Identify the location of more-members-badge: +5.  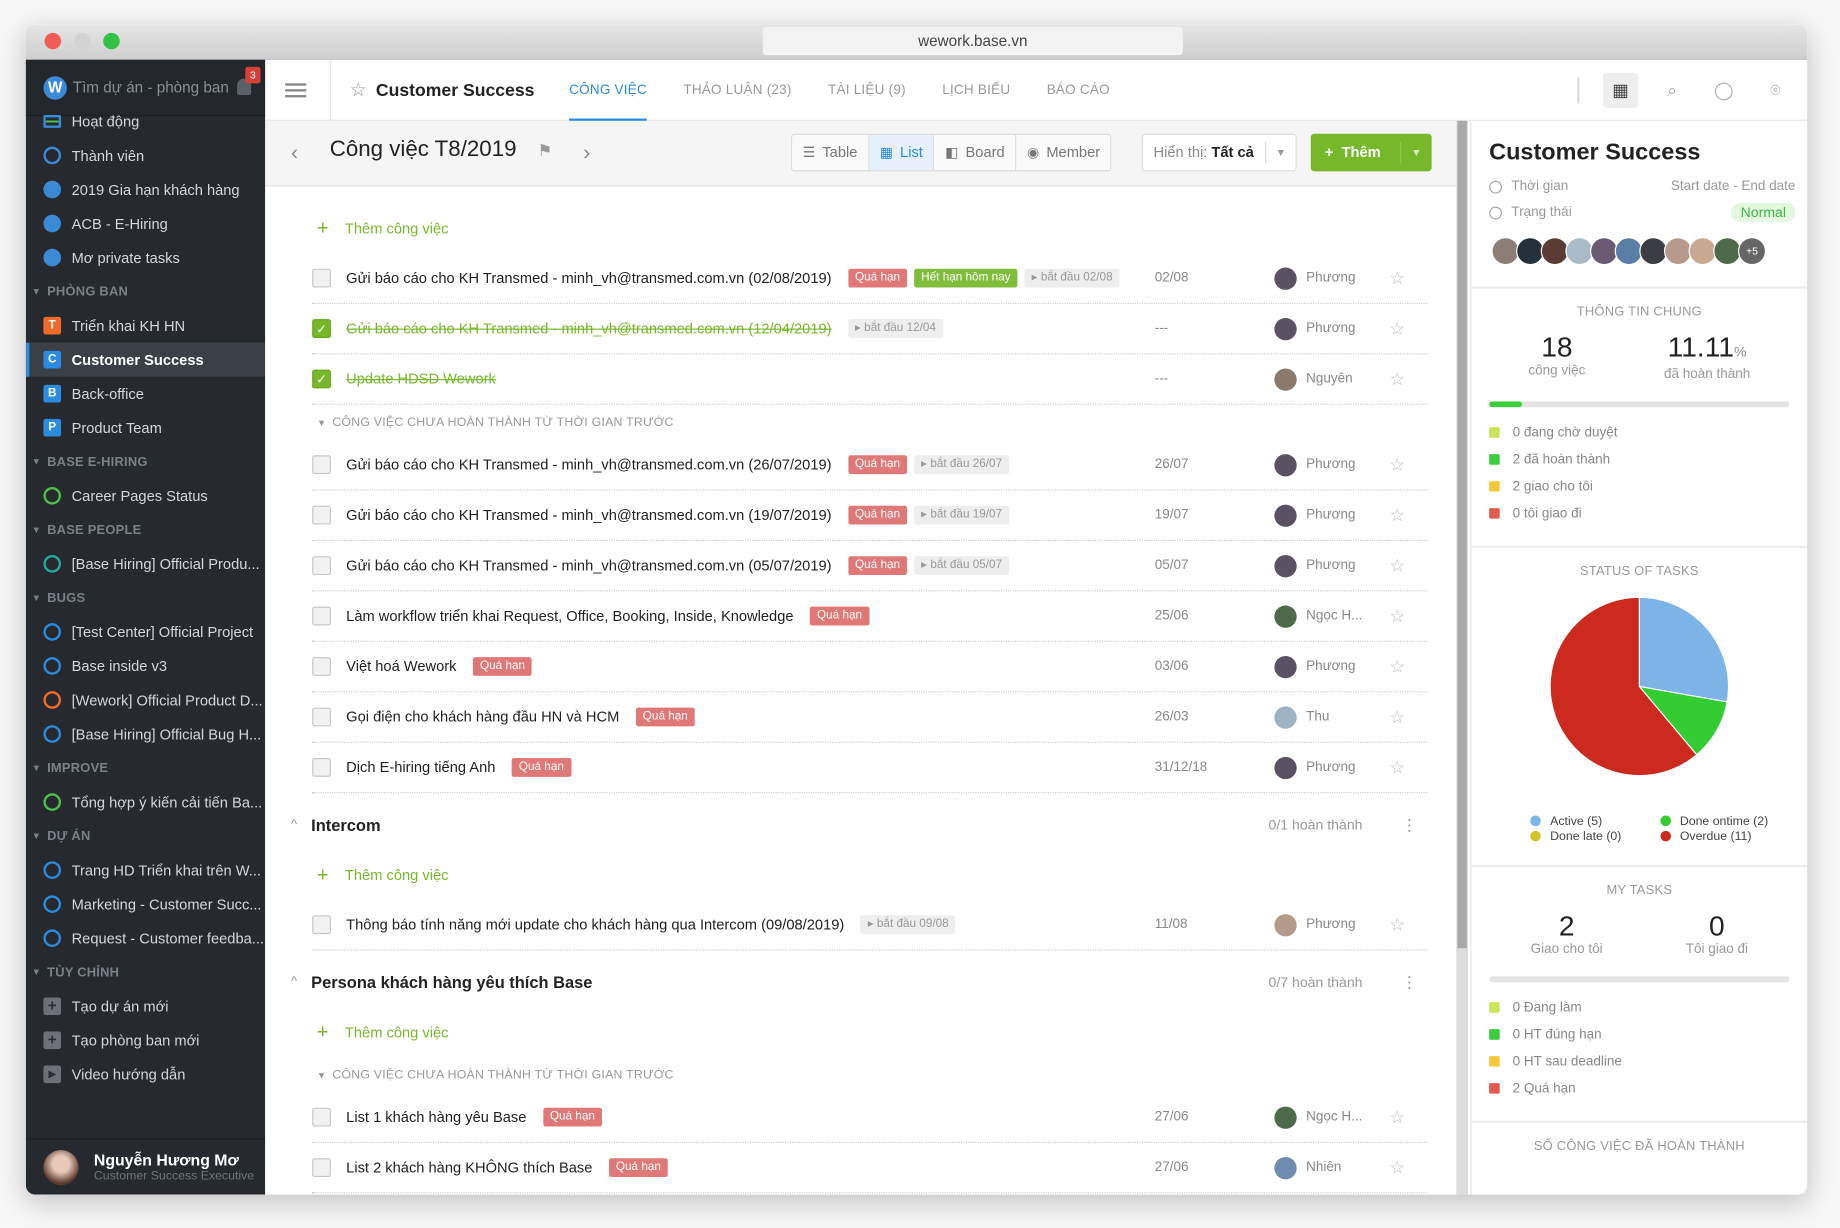
(1752, 251).